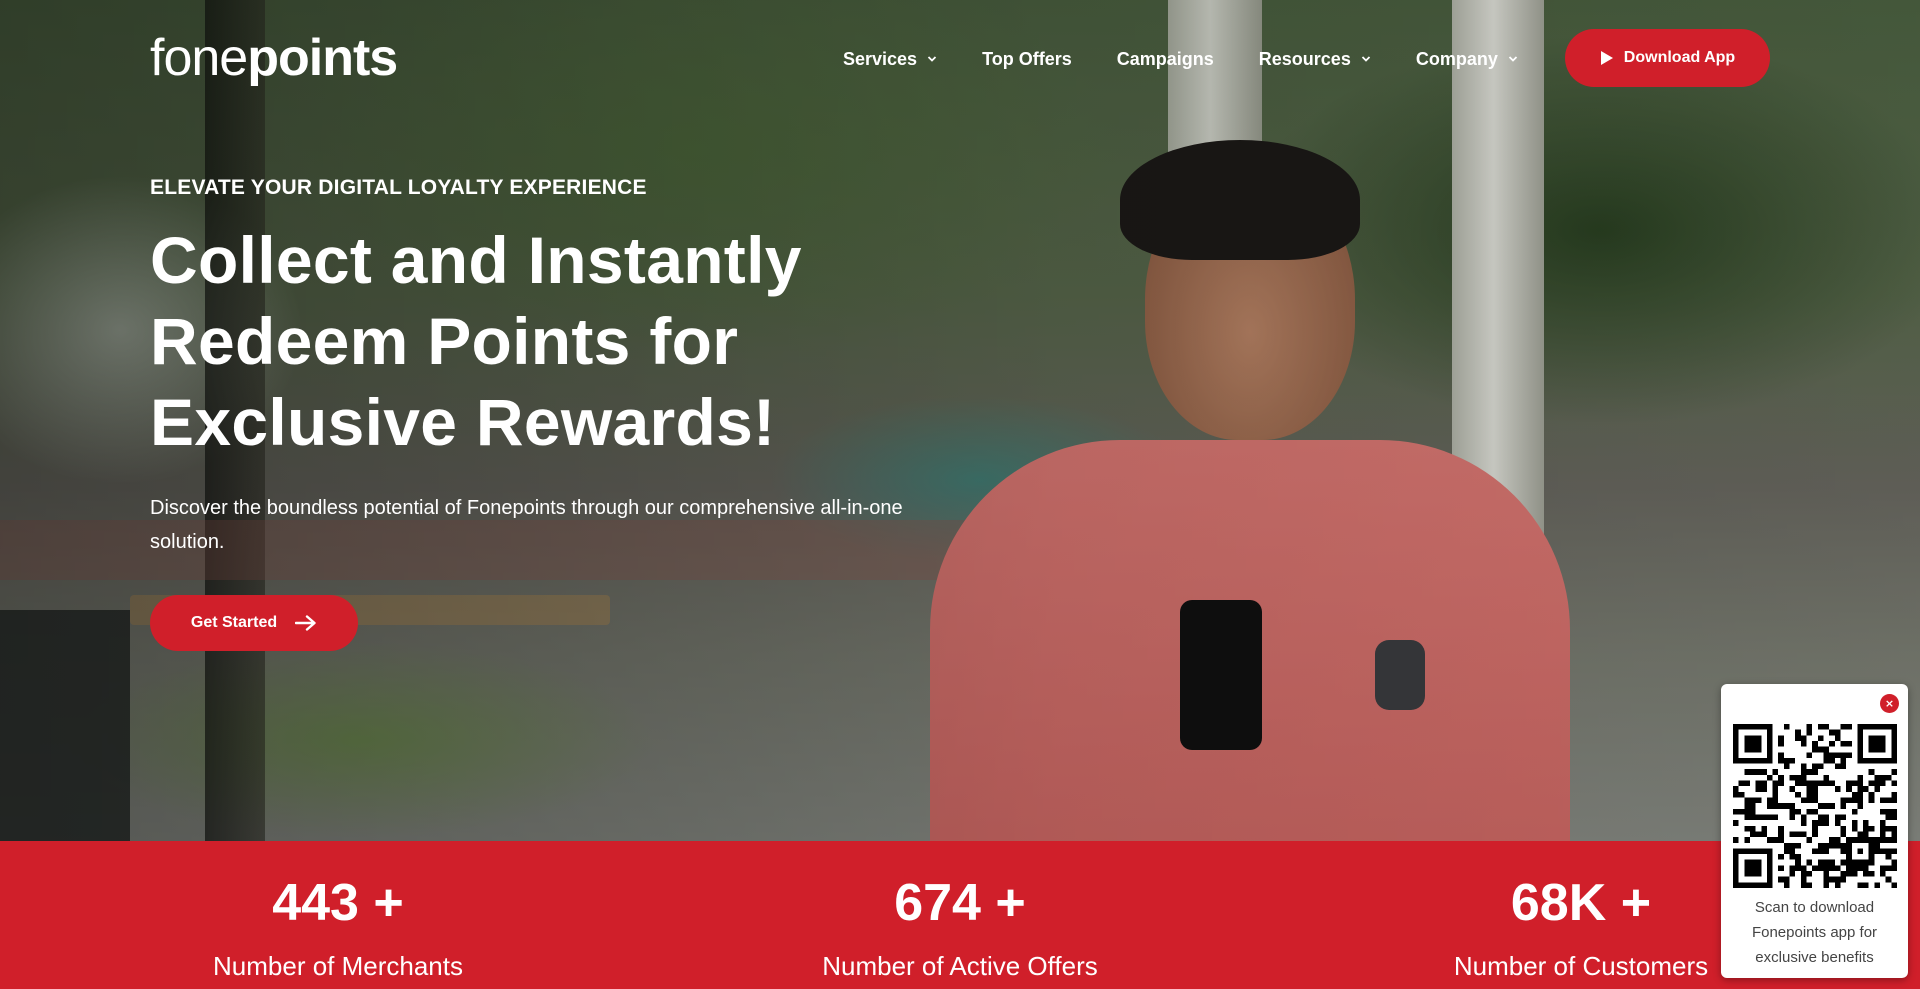 This screenshot has width=1920, height=989. I want to click on nav-item-resources: Resources, so click(1315, 59).